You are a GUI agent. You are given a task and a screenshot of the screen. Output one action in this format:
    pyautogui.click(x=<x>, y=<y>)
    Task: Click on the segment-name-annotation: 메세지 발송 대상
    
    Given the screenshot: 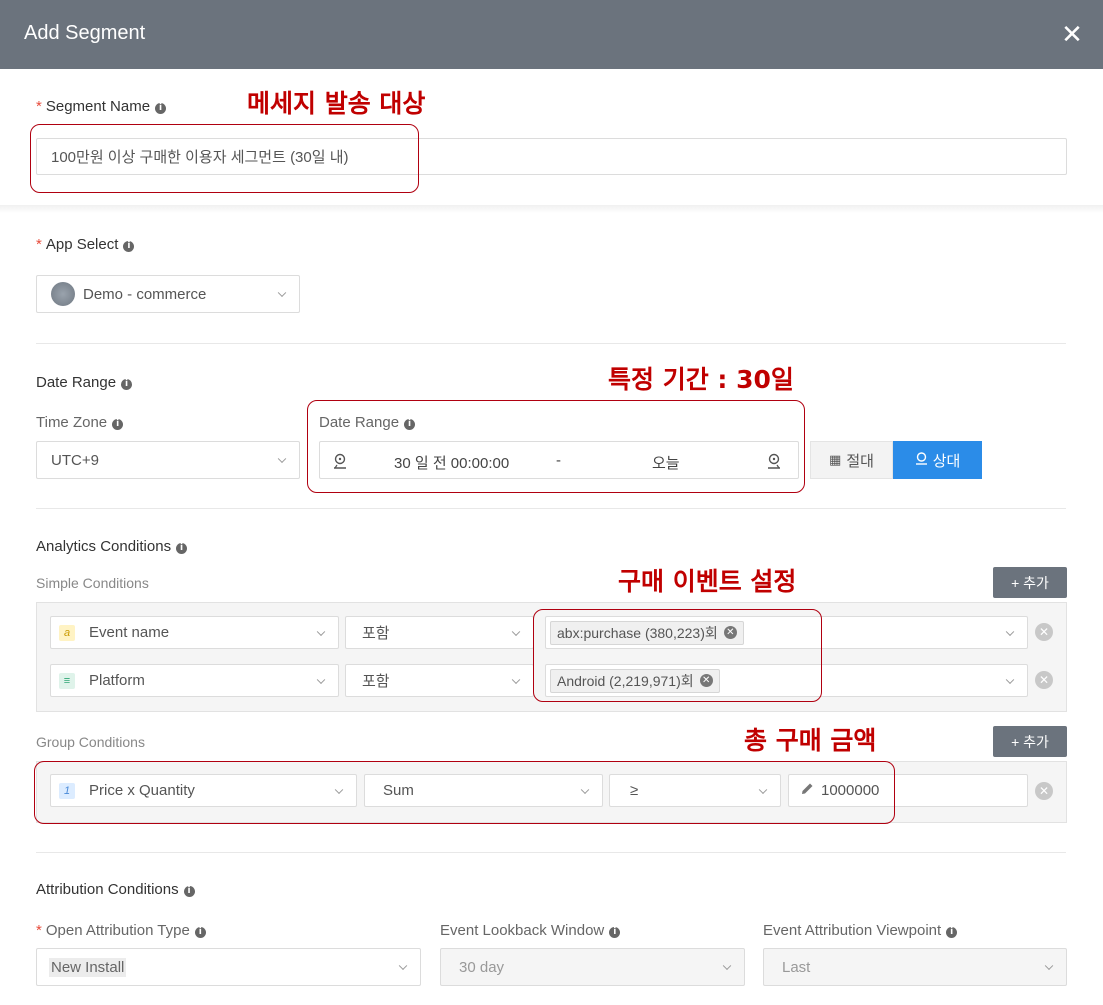 What is the action you would take?
    pyautogui.click(x=336, y=103)
    